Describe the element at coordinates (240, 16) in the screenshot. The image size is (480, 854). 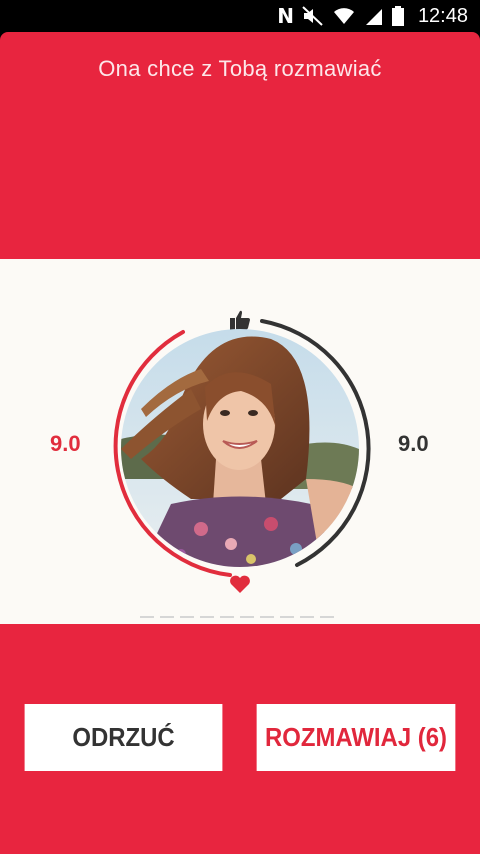
I see `status-bar: N 12:48` at that location.